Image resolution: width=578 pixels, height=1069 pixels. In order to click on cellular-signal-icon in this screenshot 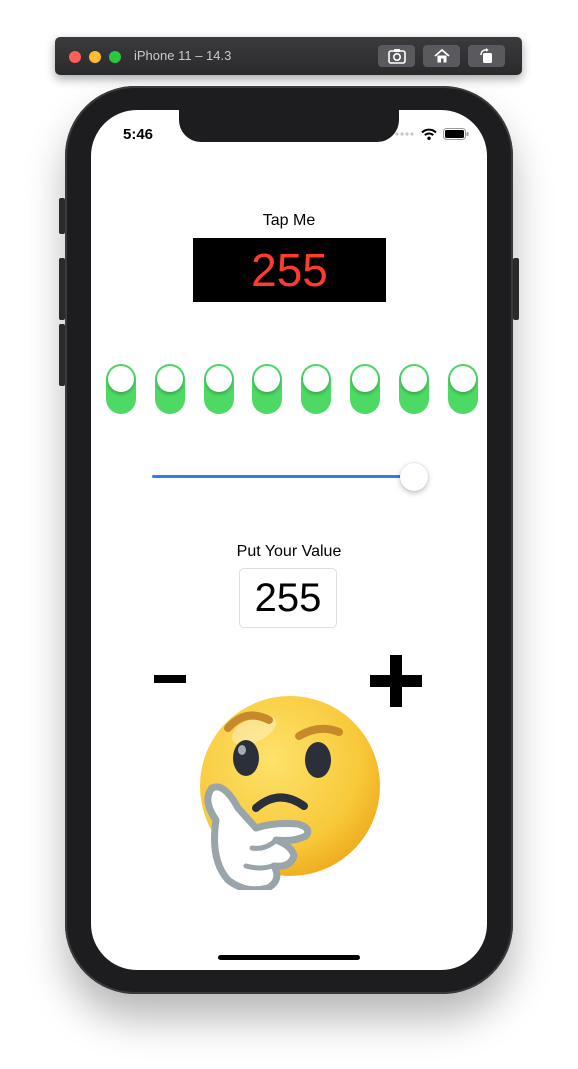, I will do `click(404, 134)`.